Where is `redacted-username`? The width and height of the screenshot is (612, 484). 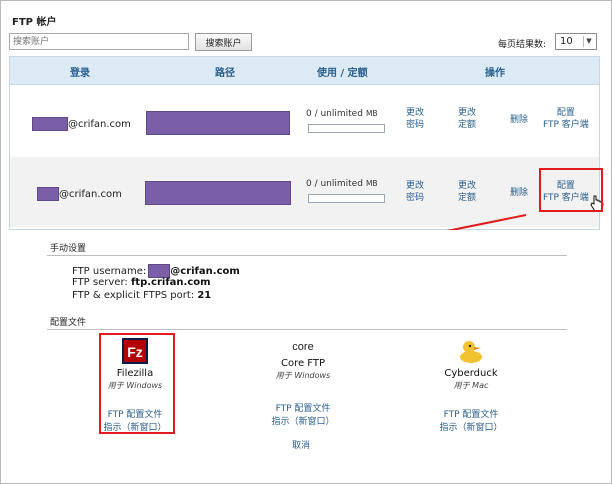 redacted-username is located at coordinates (159, 271).